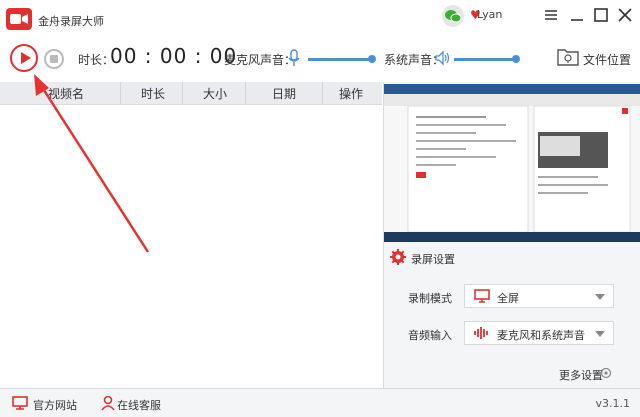  Describe the element at coordinates (613, 403) in the screenshot. I see `version-label: v3.1.1` at that location.